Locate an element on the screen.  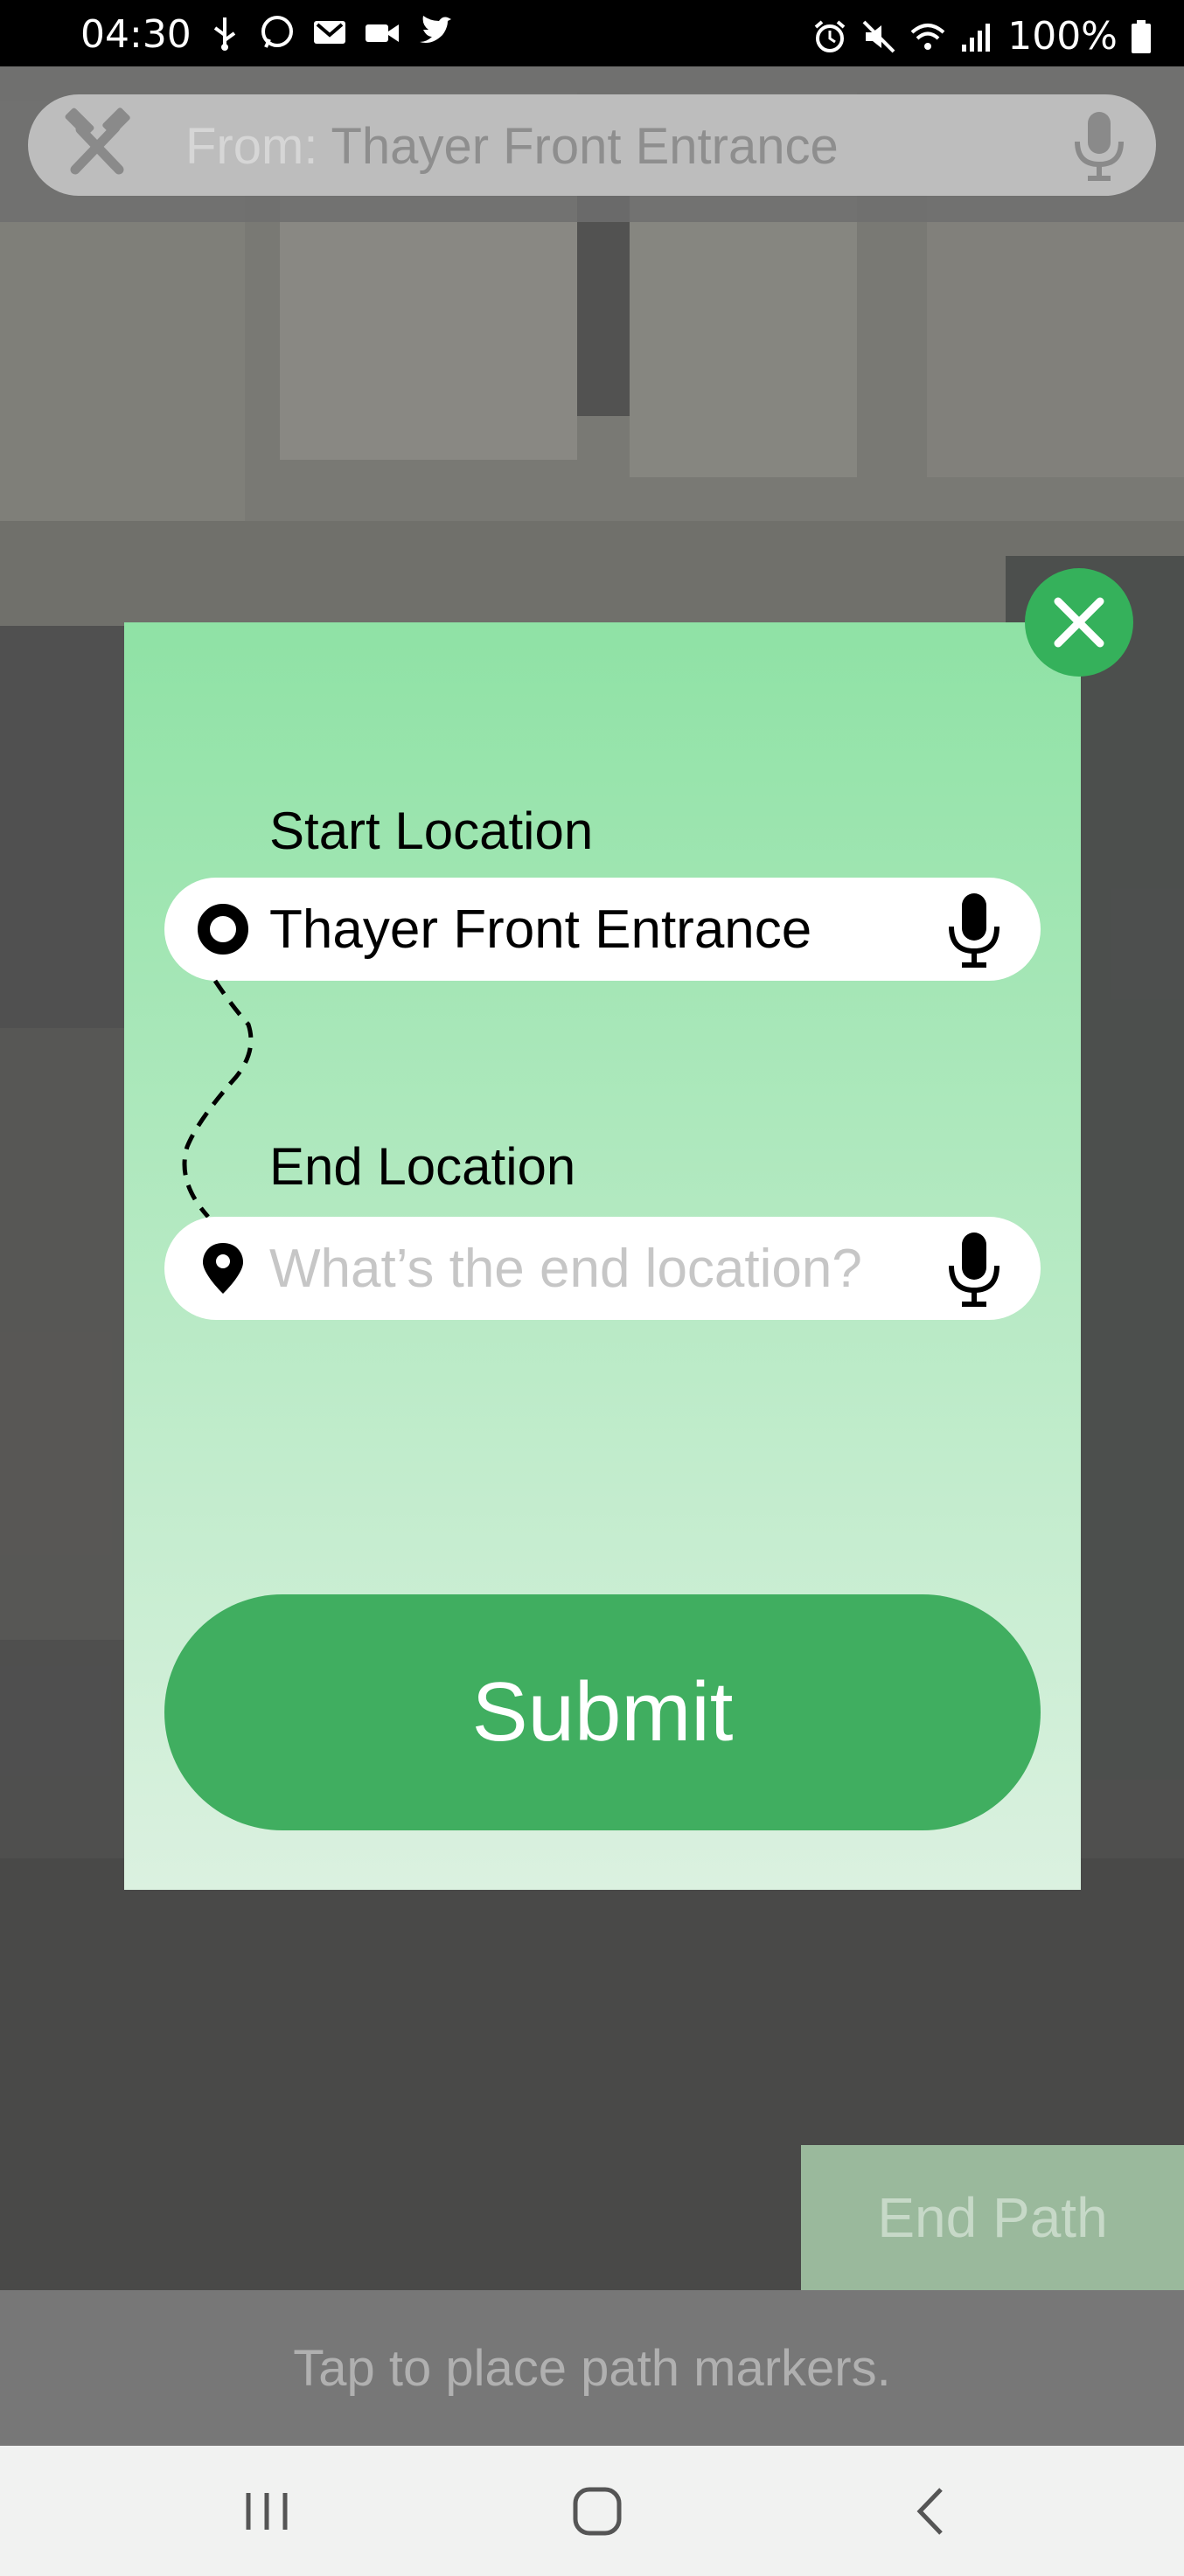
recent-apps-button is located at coordinates (266, 2511).